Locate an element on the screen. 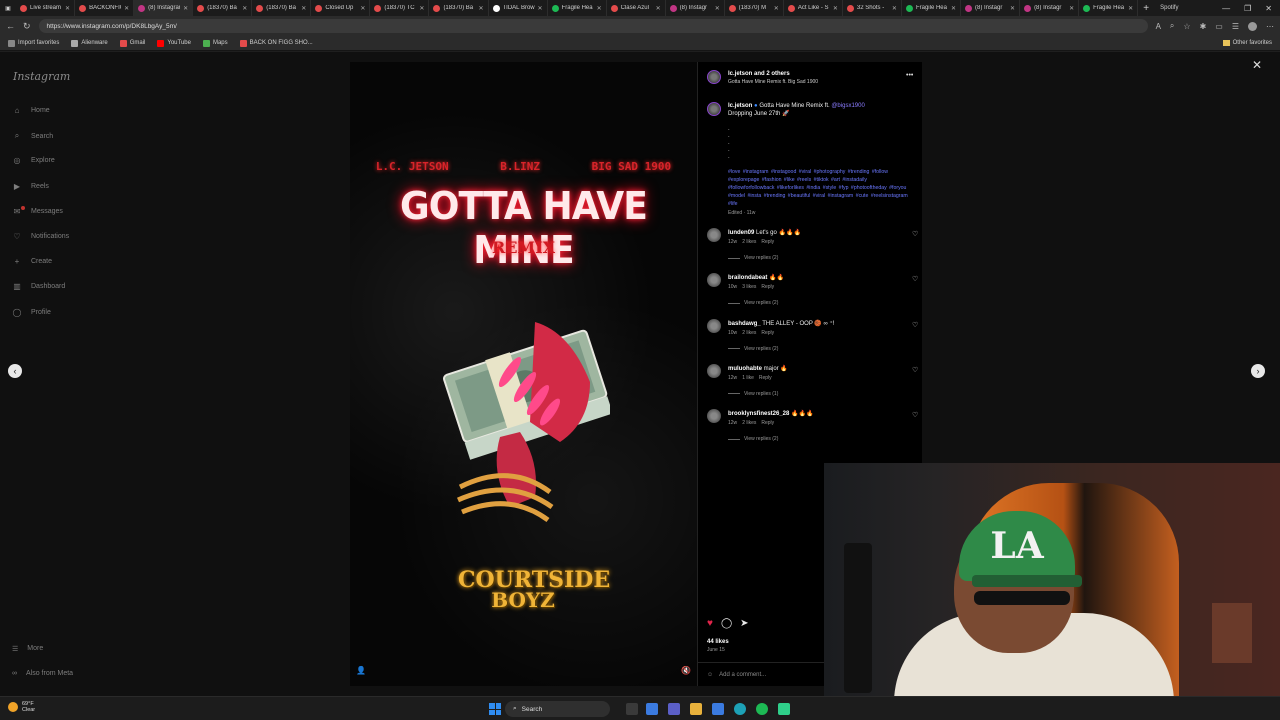 This screenshot has width=1280, height=720. teams-icon is located at coordinates (674, 709).